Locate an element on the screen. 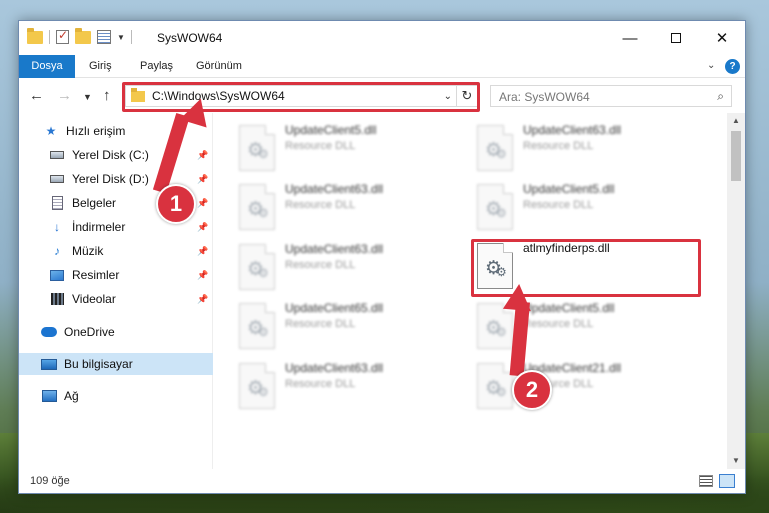  close-button: ✕ is located at coordinates (722, 38).